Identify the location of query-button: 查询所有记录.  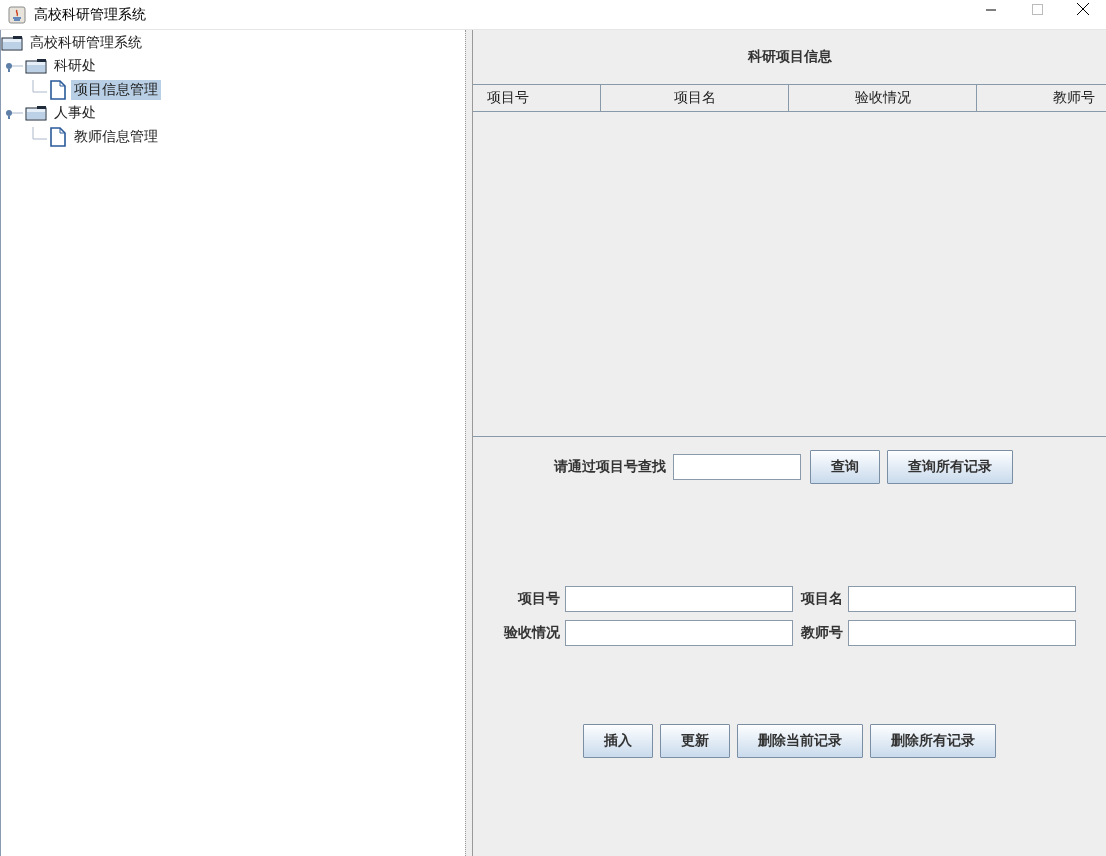
(950, 467).